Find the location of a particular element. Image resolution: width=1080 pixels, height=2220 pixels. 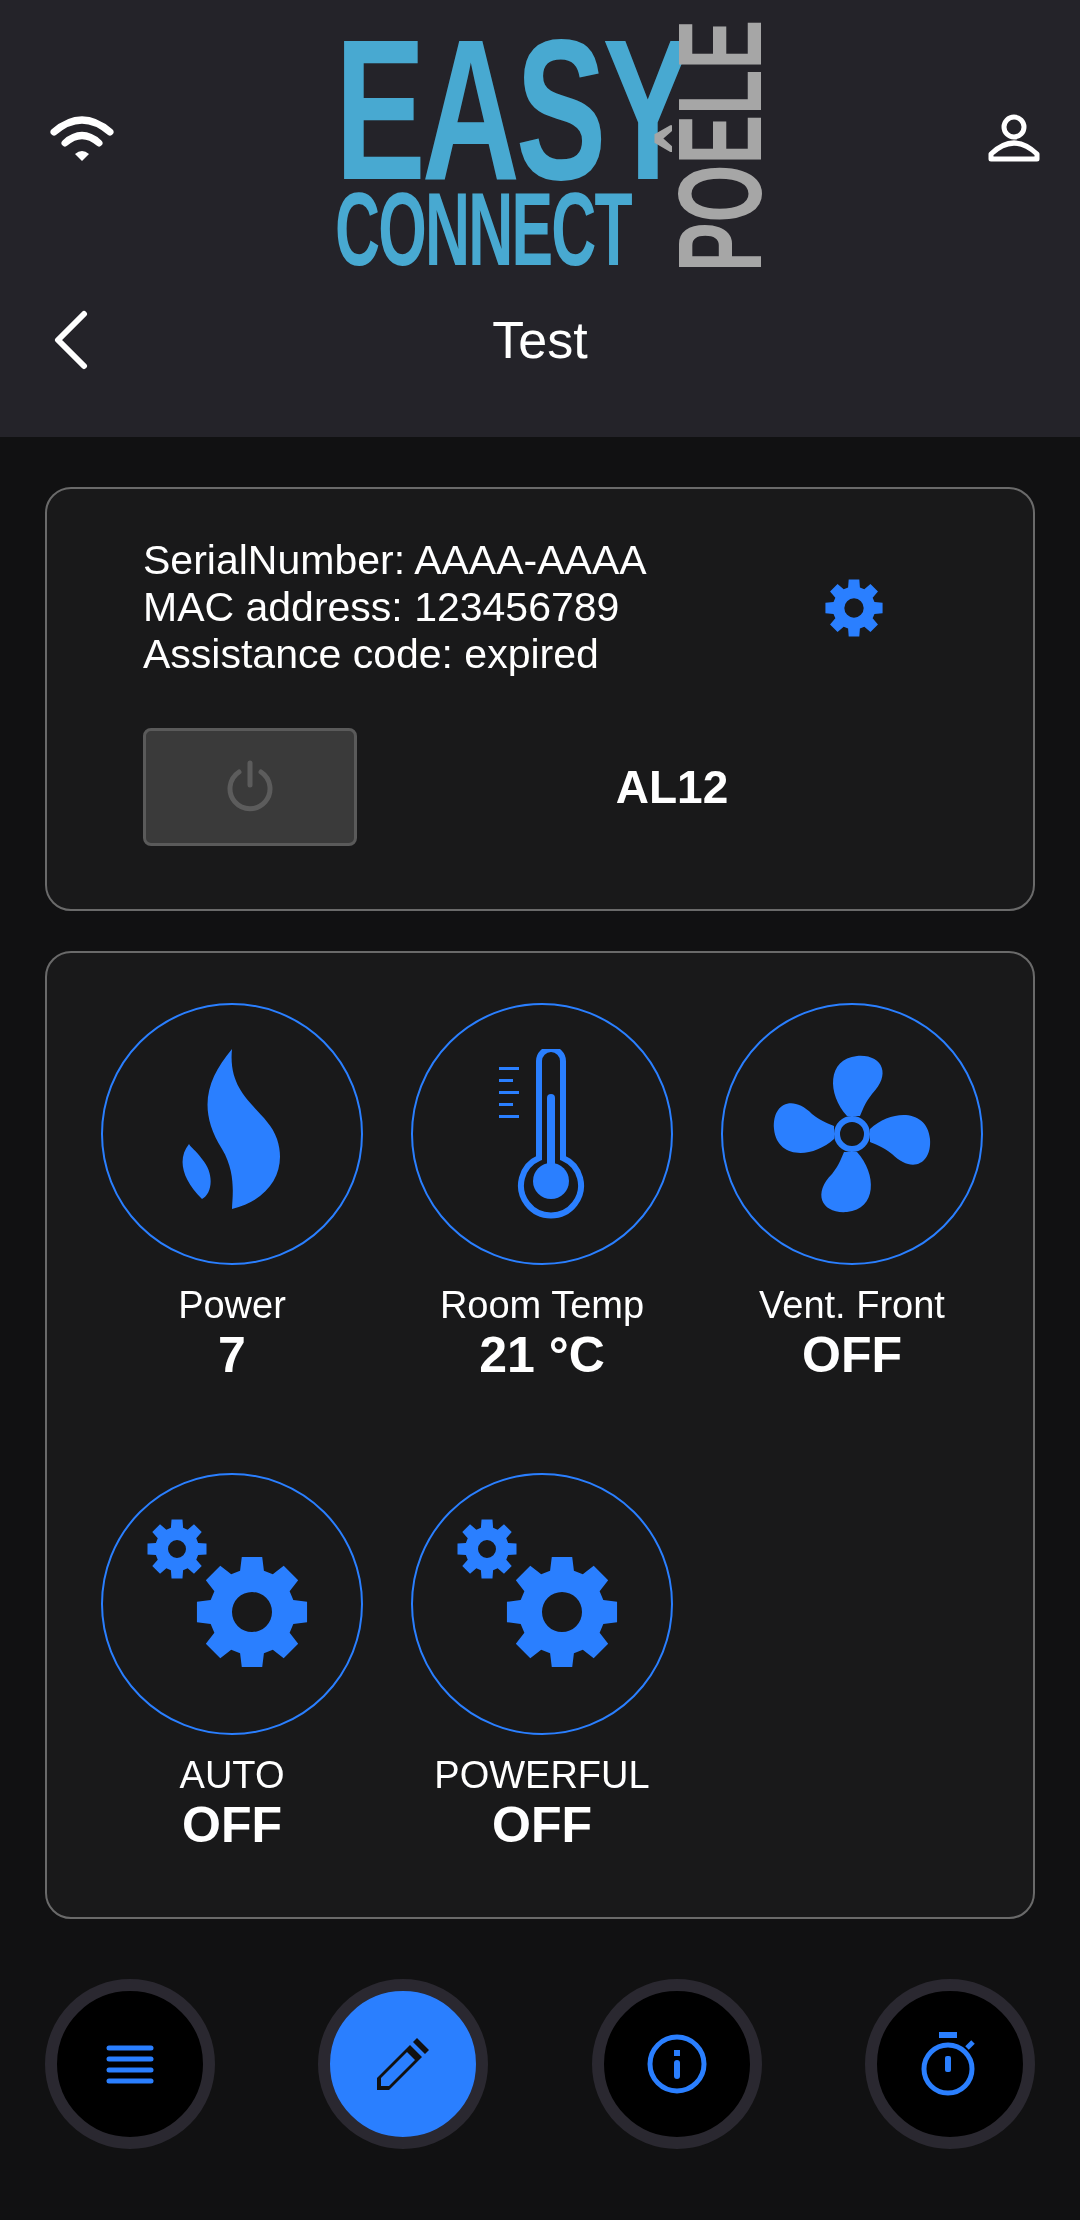

thermometer-icon is located at coordinates (542, 1134).